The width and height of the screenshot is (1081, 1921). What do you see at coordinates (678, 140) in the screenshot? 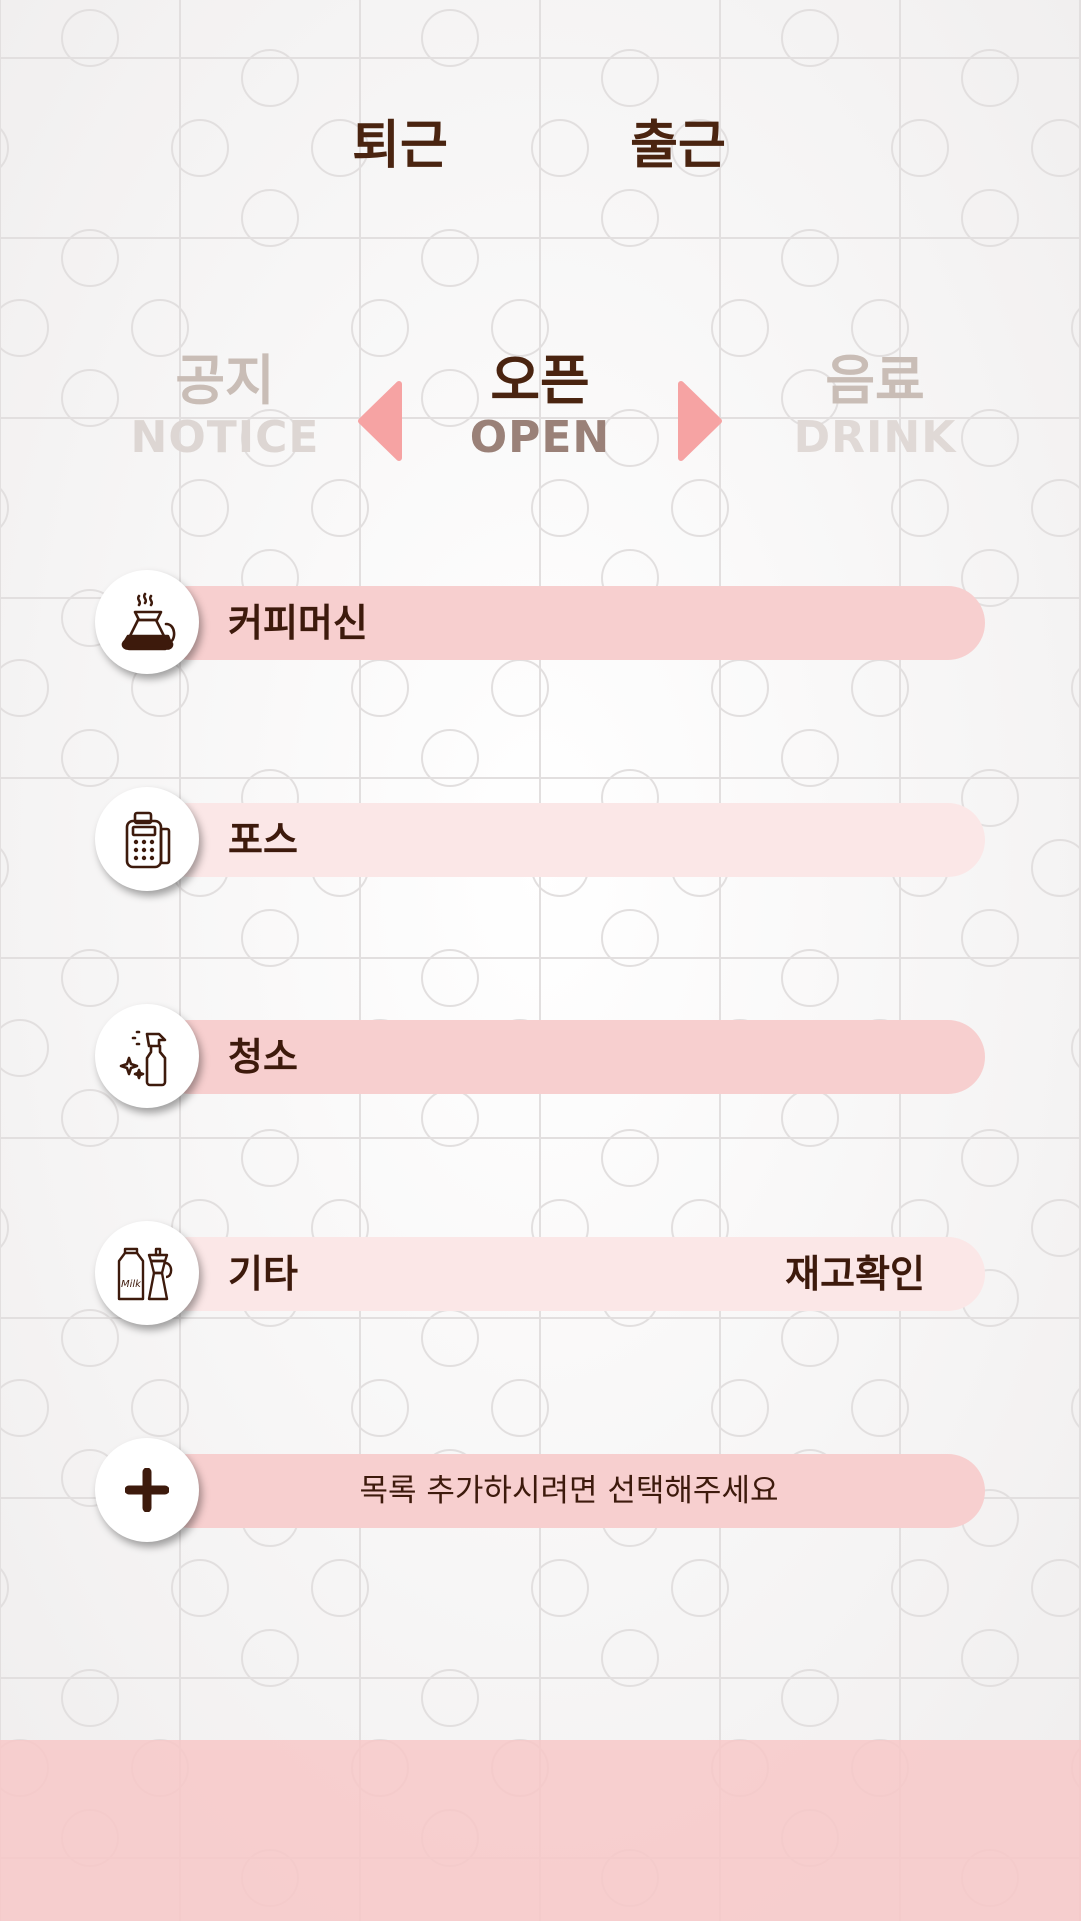
I see `arrive-work-button: 출근` at bounding box center [678, 140].